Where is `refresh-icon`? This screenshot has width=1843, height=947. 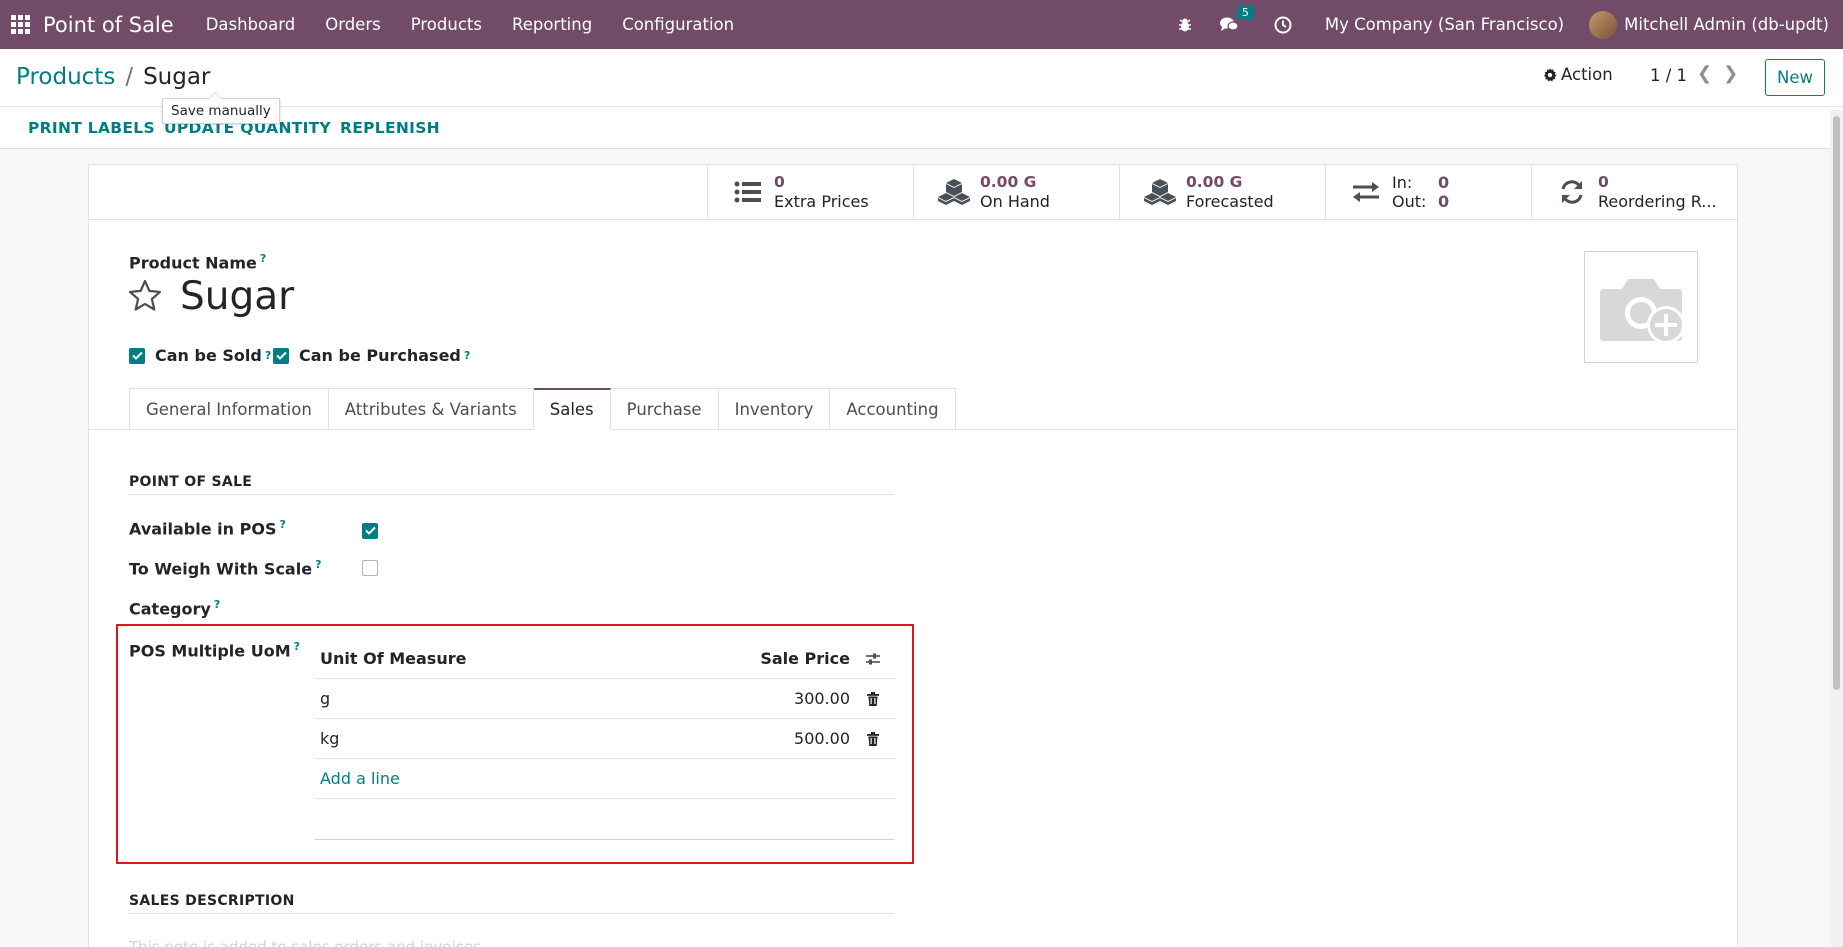 refresh-icon is located at coordinates (1572, 192).